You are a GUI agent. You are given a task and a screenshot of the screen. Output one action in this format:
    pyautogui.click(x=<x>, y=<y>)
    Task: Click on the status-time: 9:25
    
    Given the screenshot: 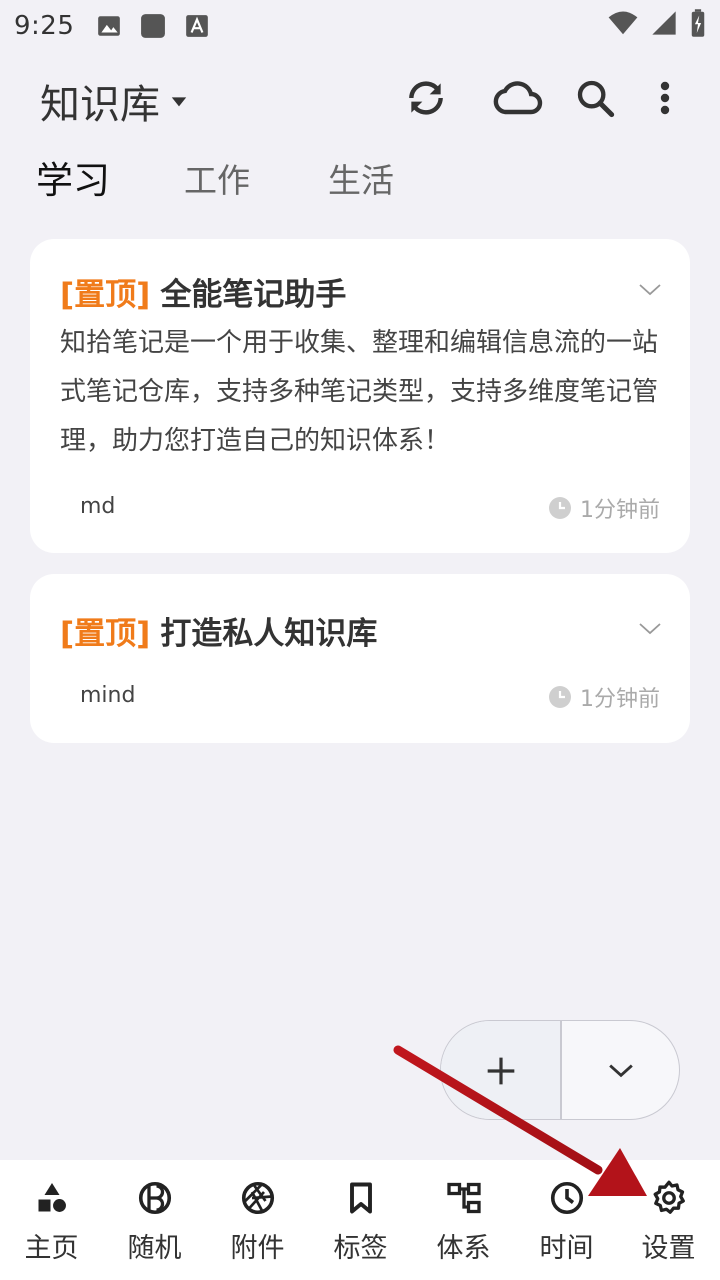 What is the action you would take?
    pyautogui.click(x=44, y=26)
    